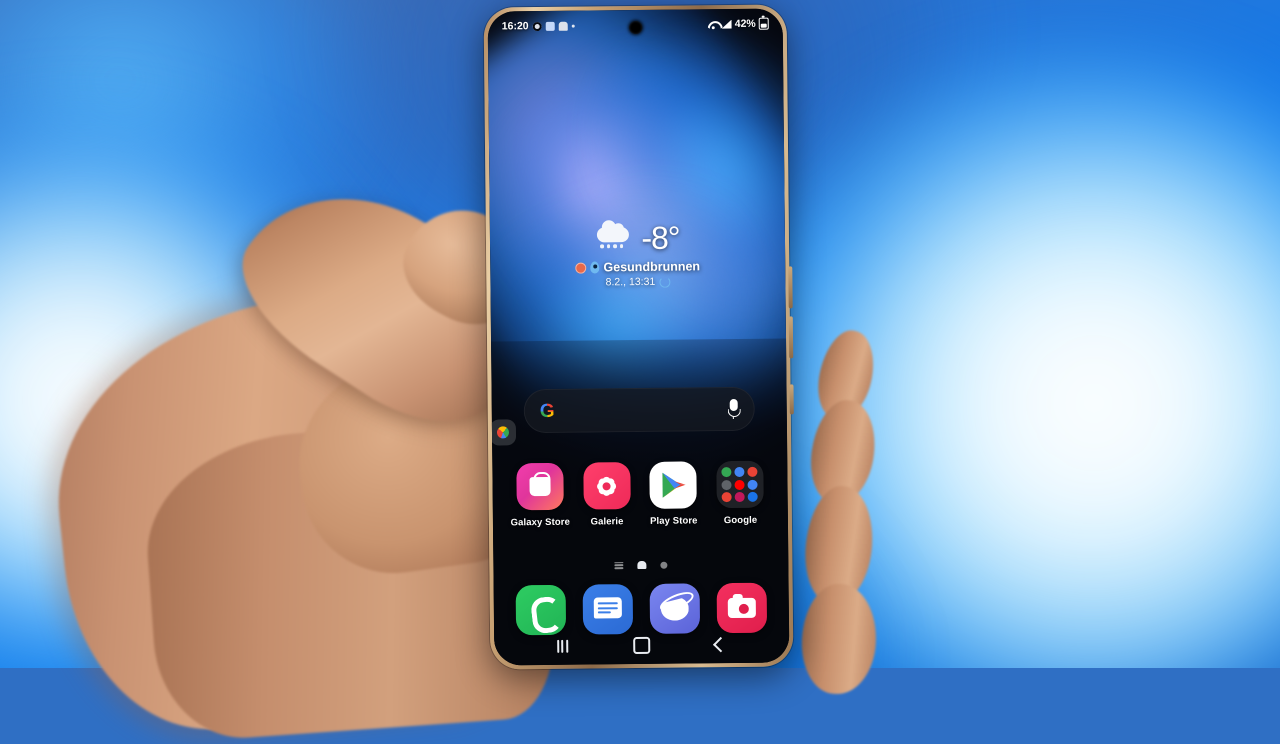 Image resolution: width=1280 pixels, height=744 pixels. I want to click on weather-location-label: Gesundbrunnen, so click(652, 267).